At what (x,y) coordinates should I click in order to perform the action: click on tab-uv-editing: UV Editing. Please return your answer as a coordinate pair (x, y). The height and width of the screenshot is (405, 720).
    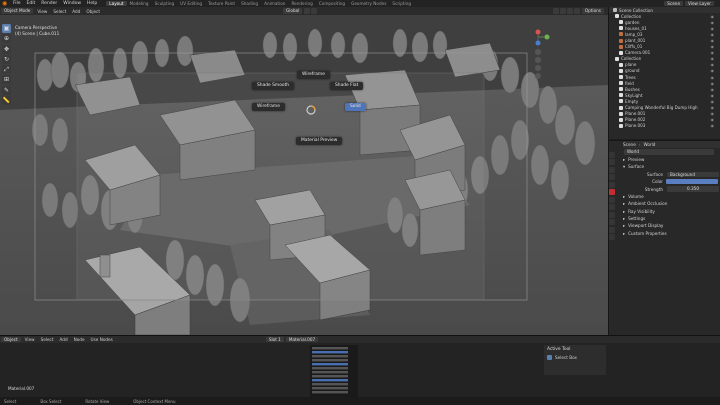
    Looking at the image, I should click on (191, 3).